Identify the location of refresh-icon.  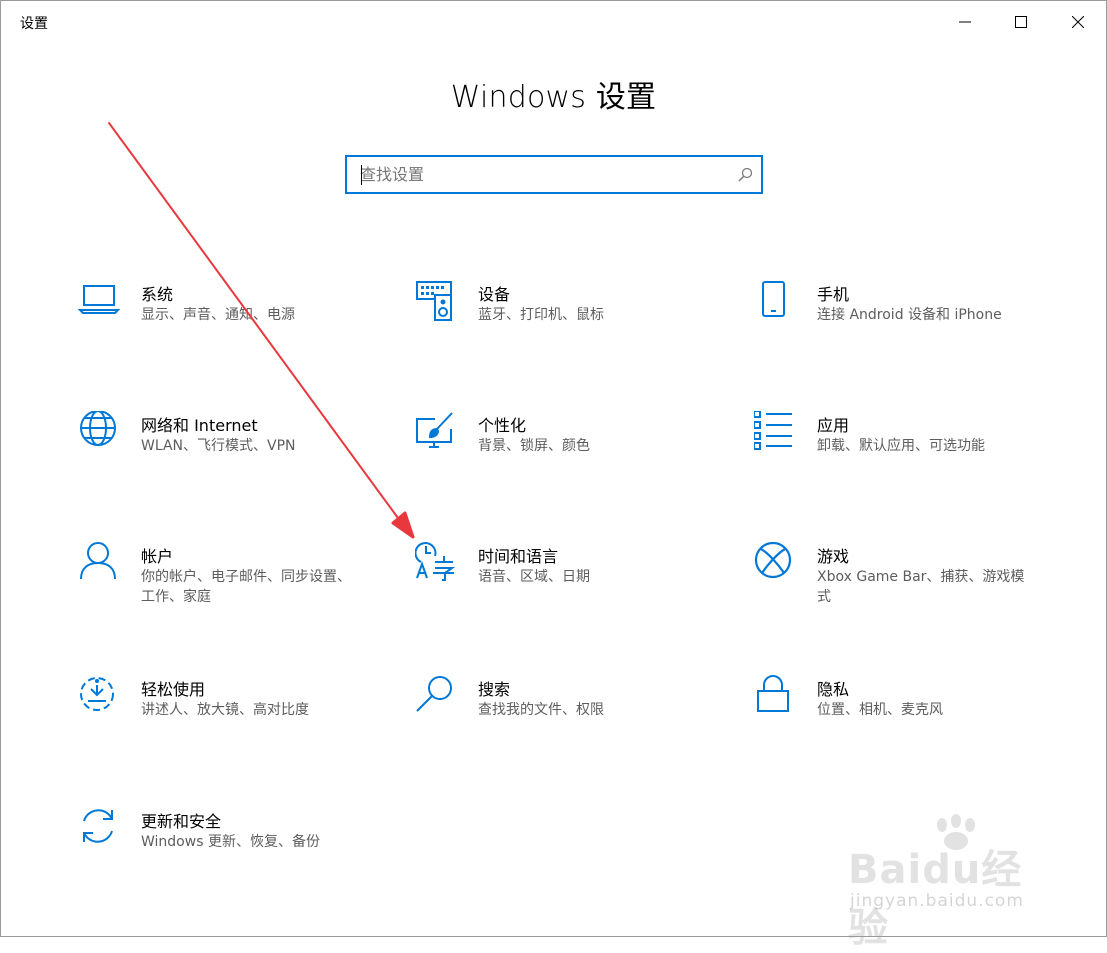
(99, 828).